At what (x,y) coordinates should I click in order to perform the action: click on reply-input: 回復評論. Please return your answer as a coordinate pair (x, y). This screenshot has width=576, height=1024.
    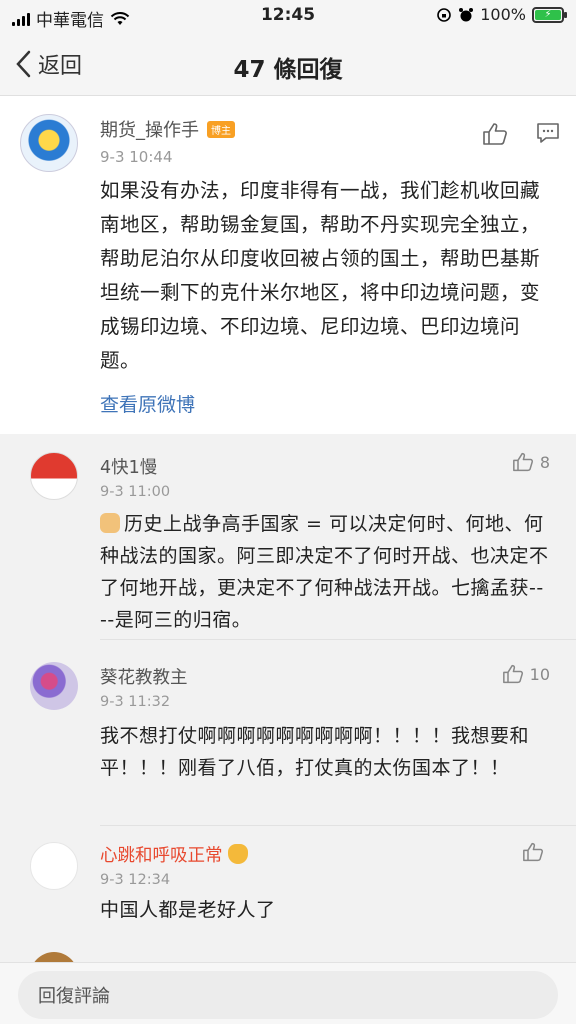
    Looking at the image, I should click on (288, 995).